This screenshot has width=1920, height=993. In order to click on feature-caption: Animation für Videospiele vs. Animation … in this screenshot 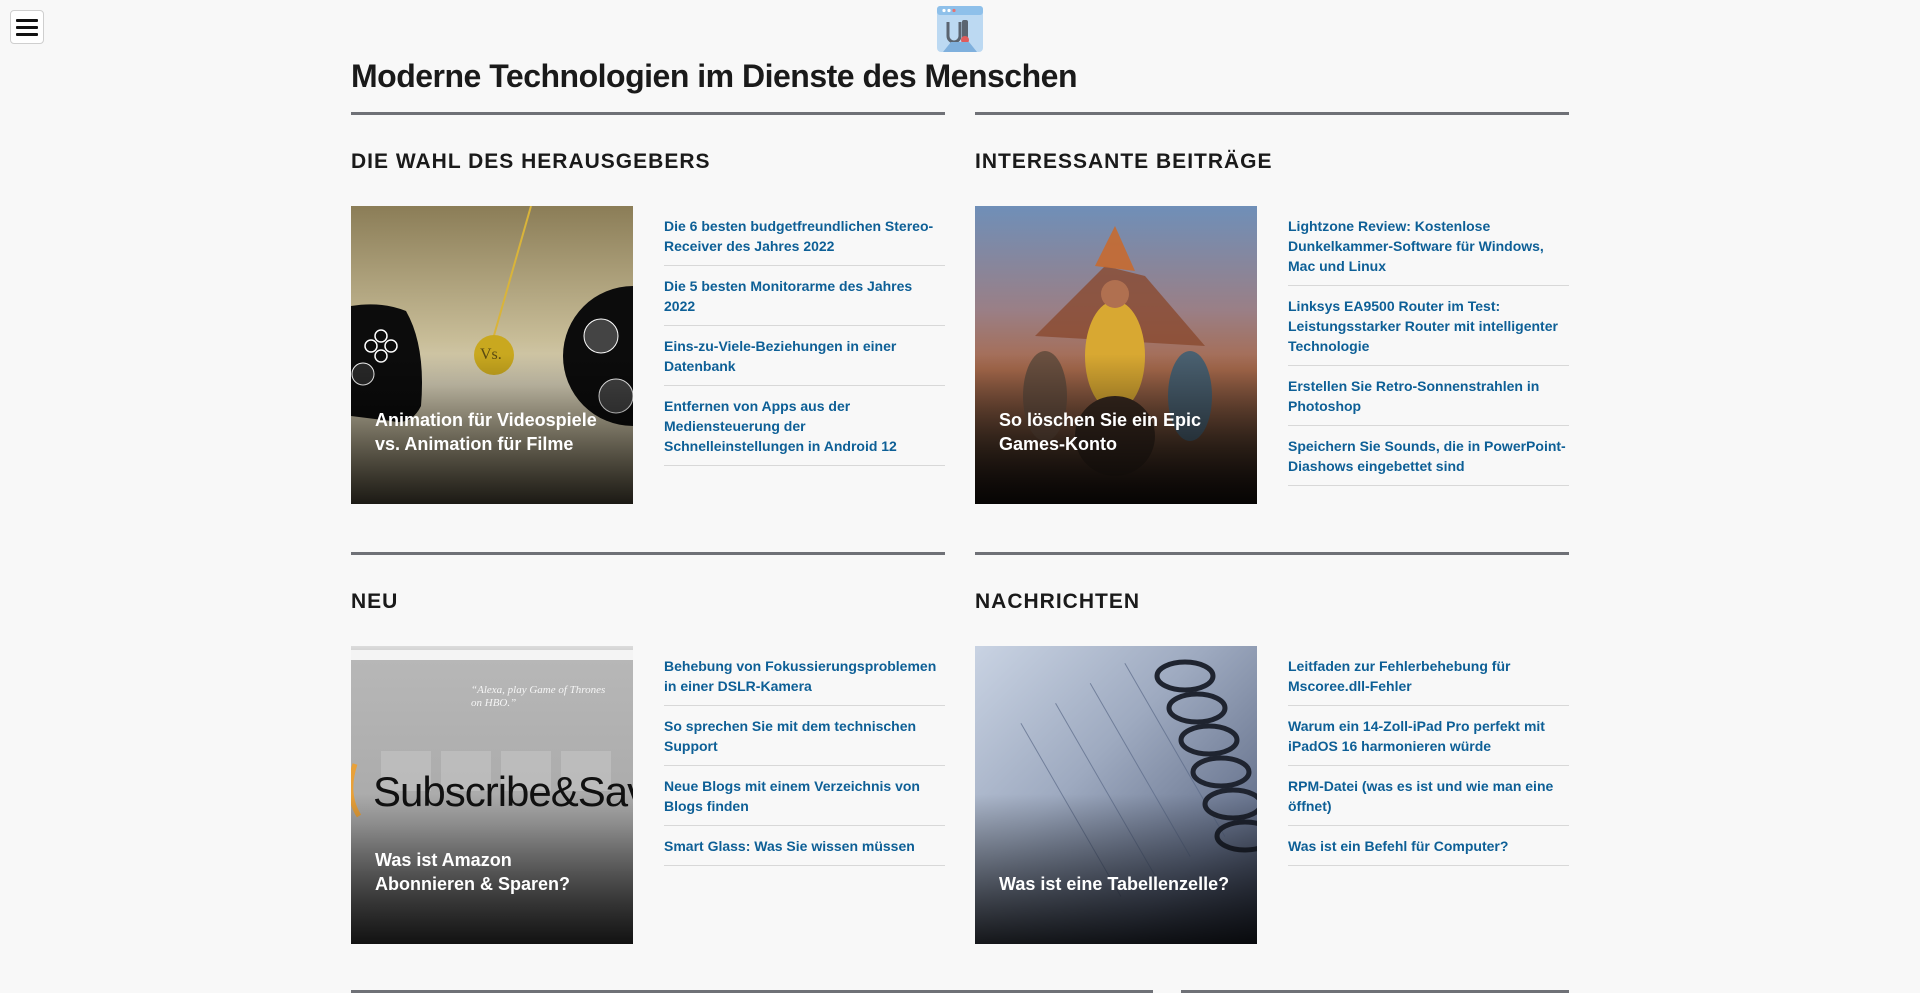, I will do `click(486, 432)`.